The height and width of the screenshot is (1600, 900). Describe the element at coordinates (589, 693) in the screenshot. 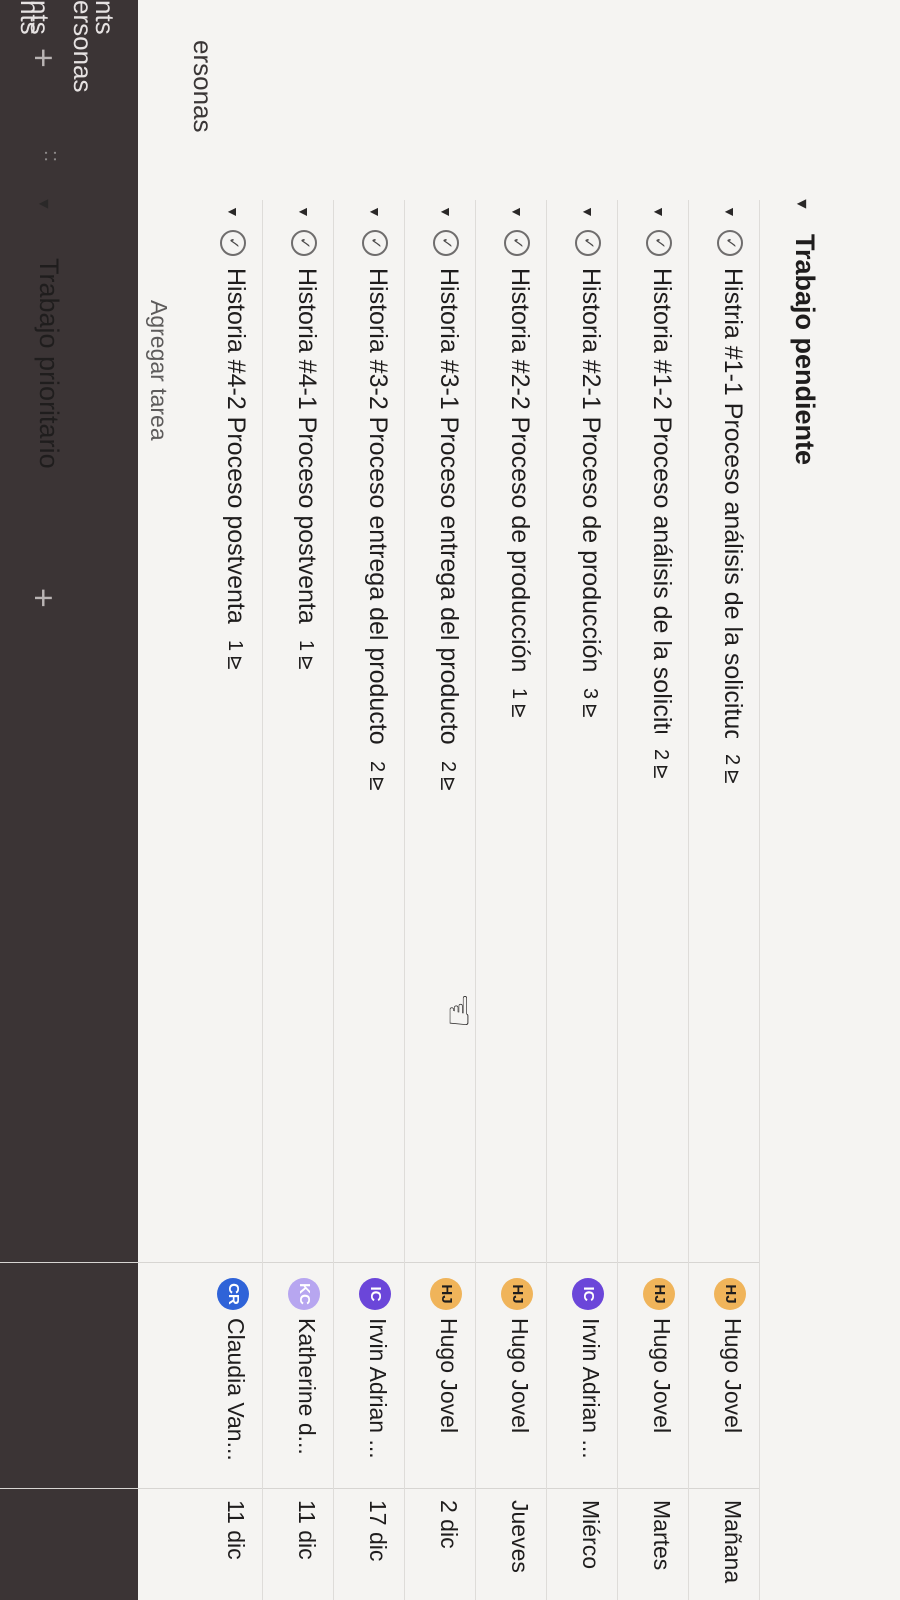

I see `subtask-count: 3` at that location.